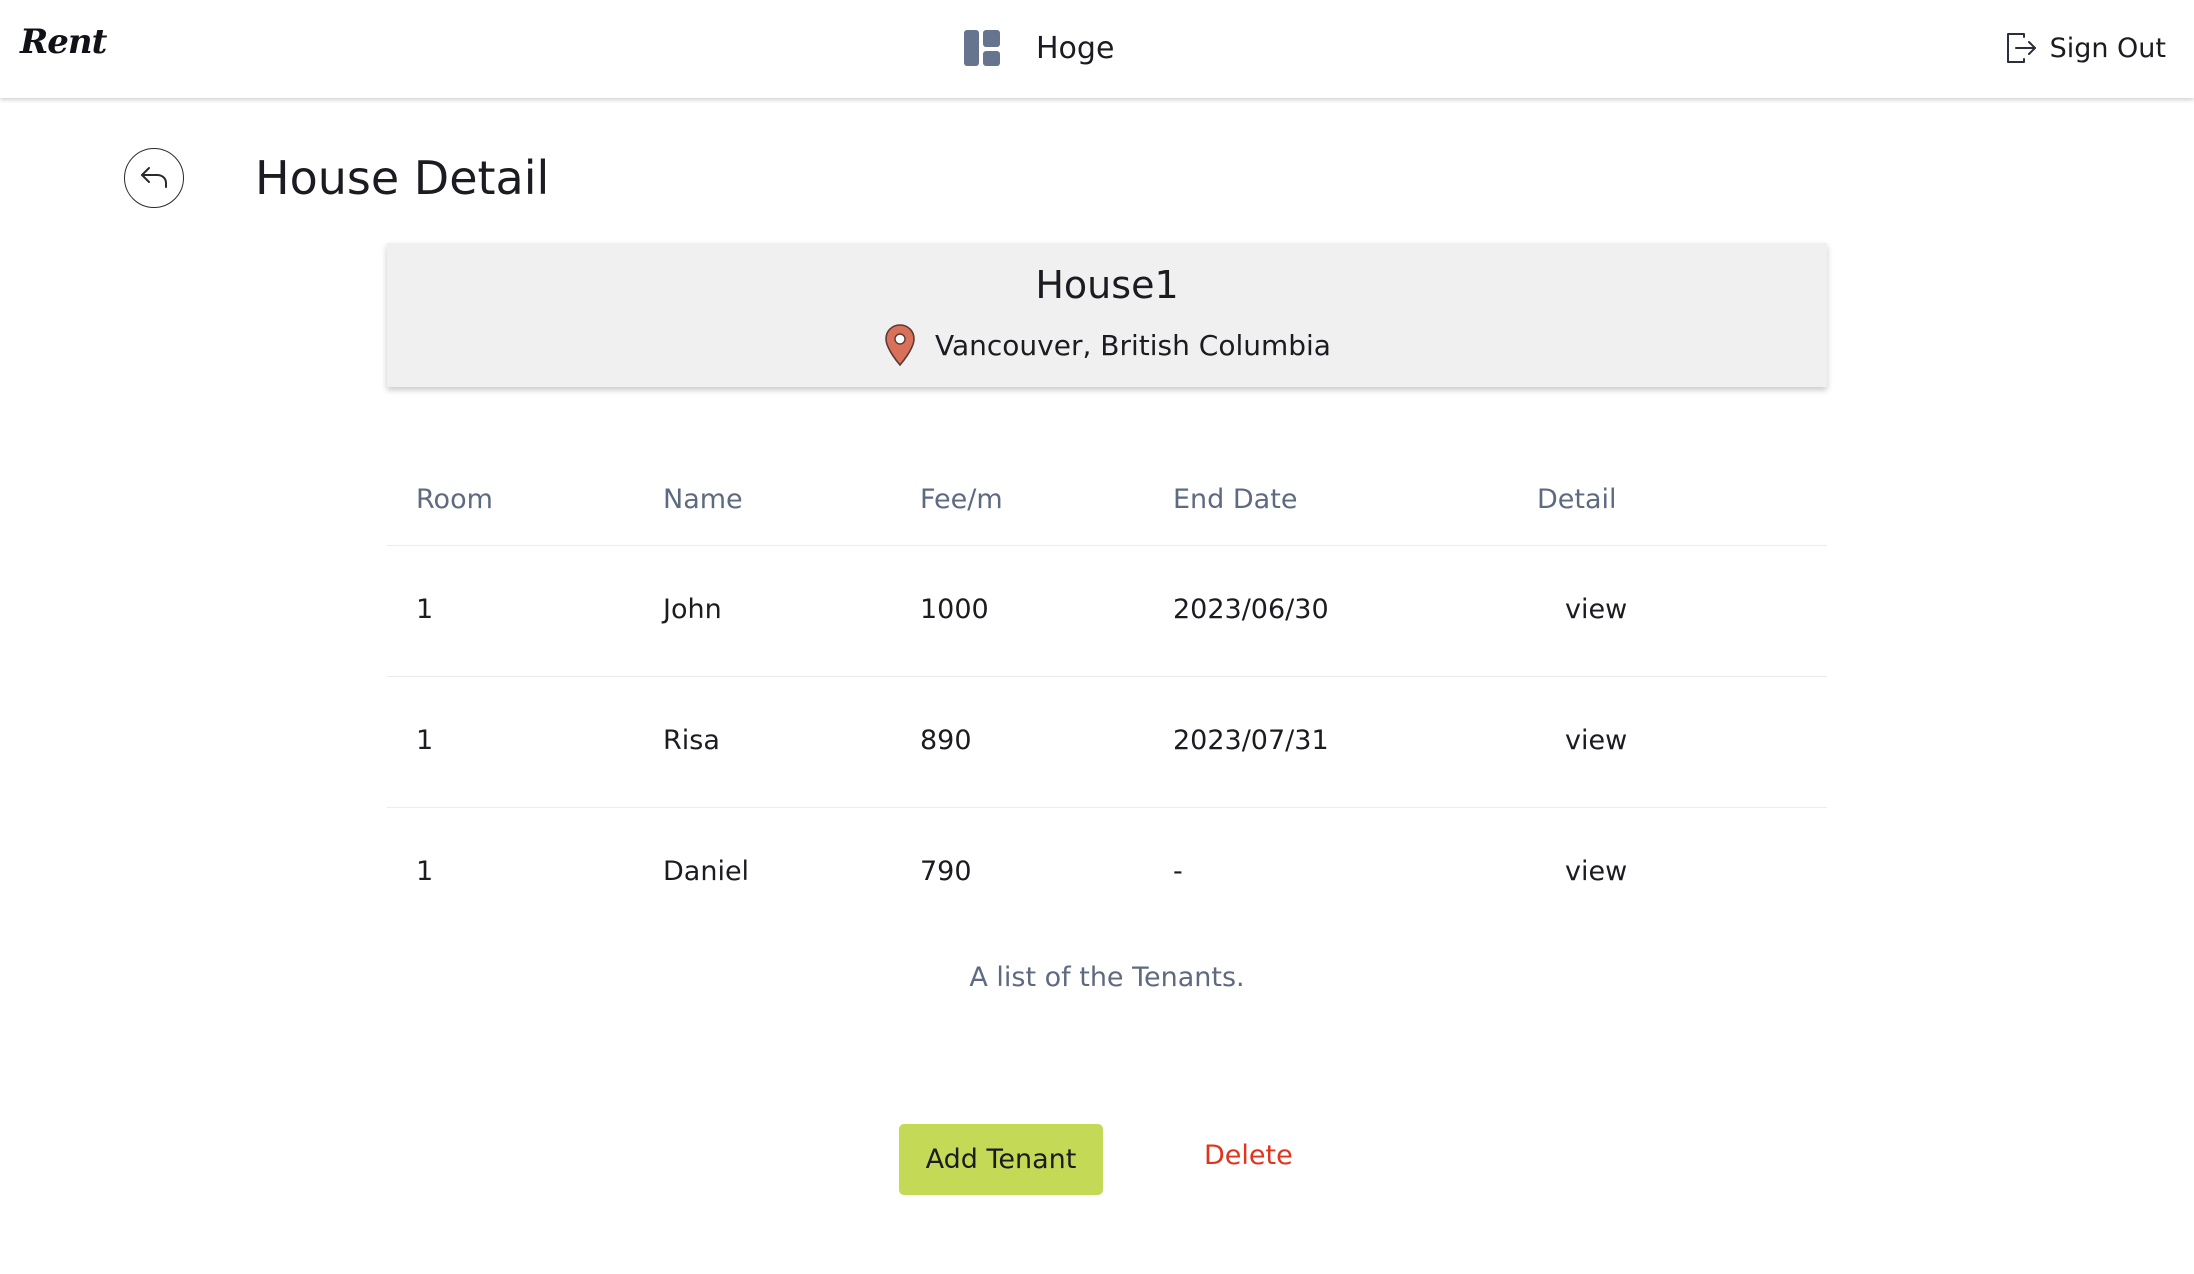 The image size is (2194, 1274). What do you see at coordinates (454, 499) in the screenshot?
I see `header-room: Room` at bounding box center [454, 499].